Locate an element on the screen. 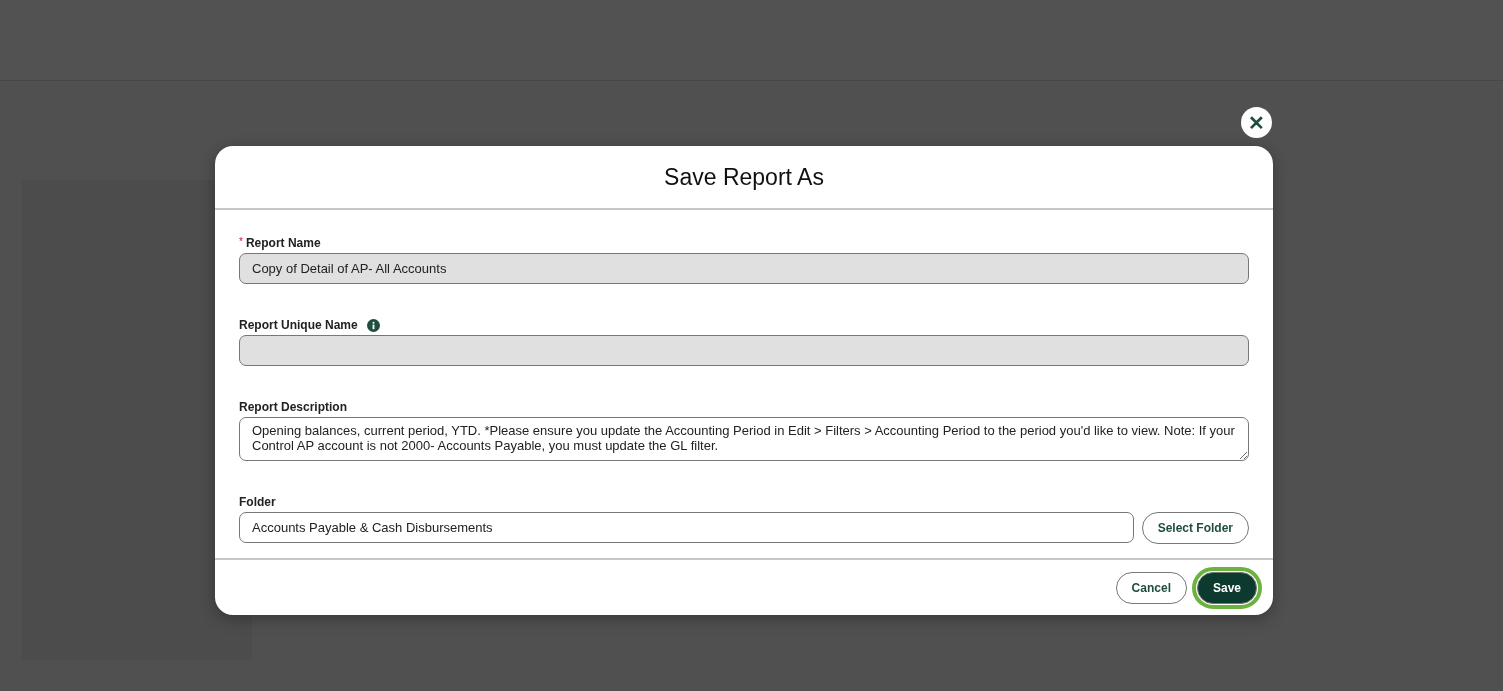  text-input-field is located at coordinates (744, 350).